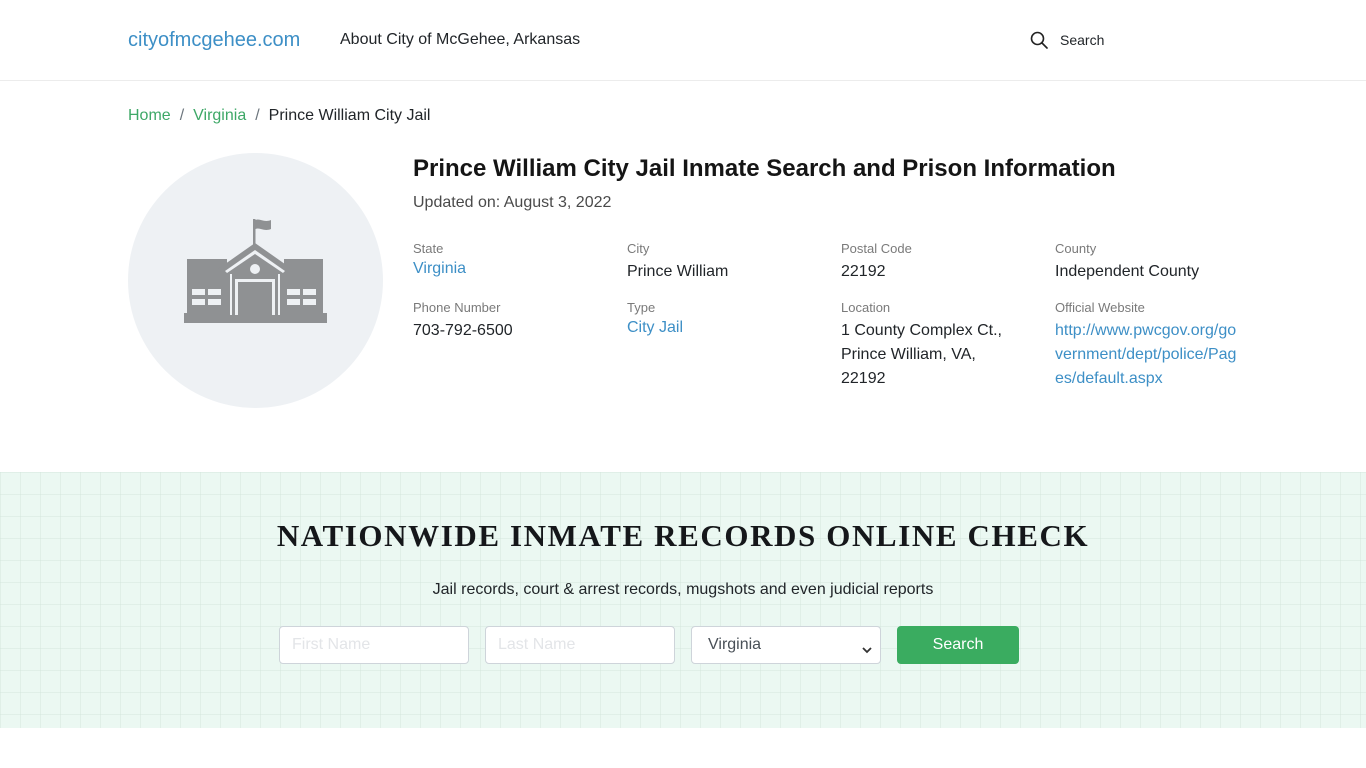  I want to click on state-select: Virginia, so click(786, 645).